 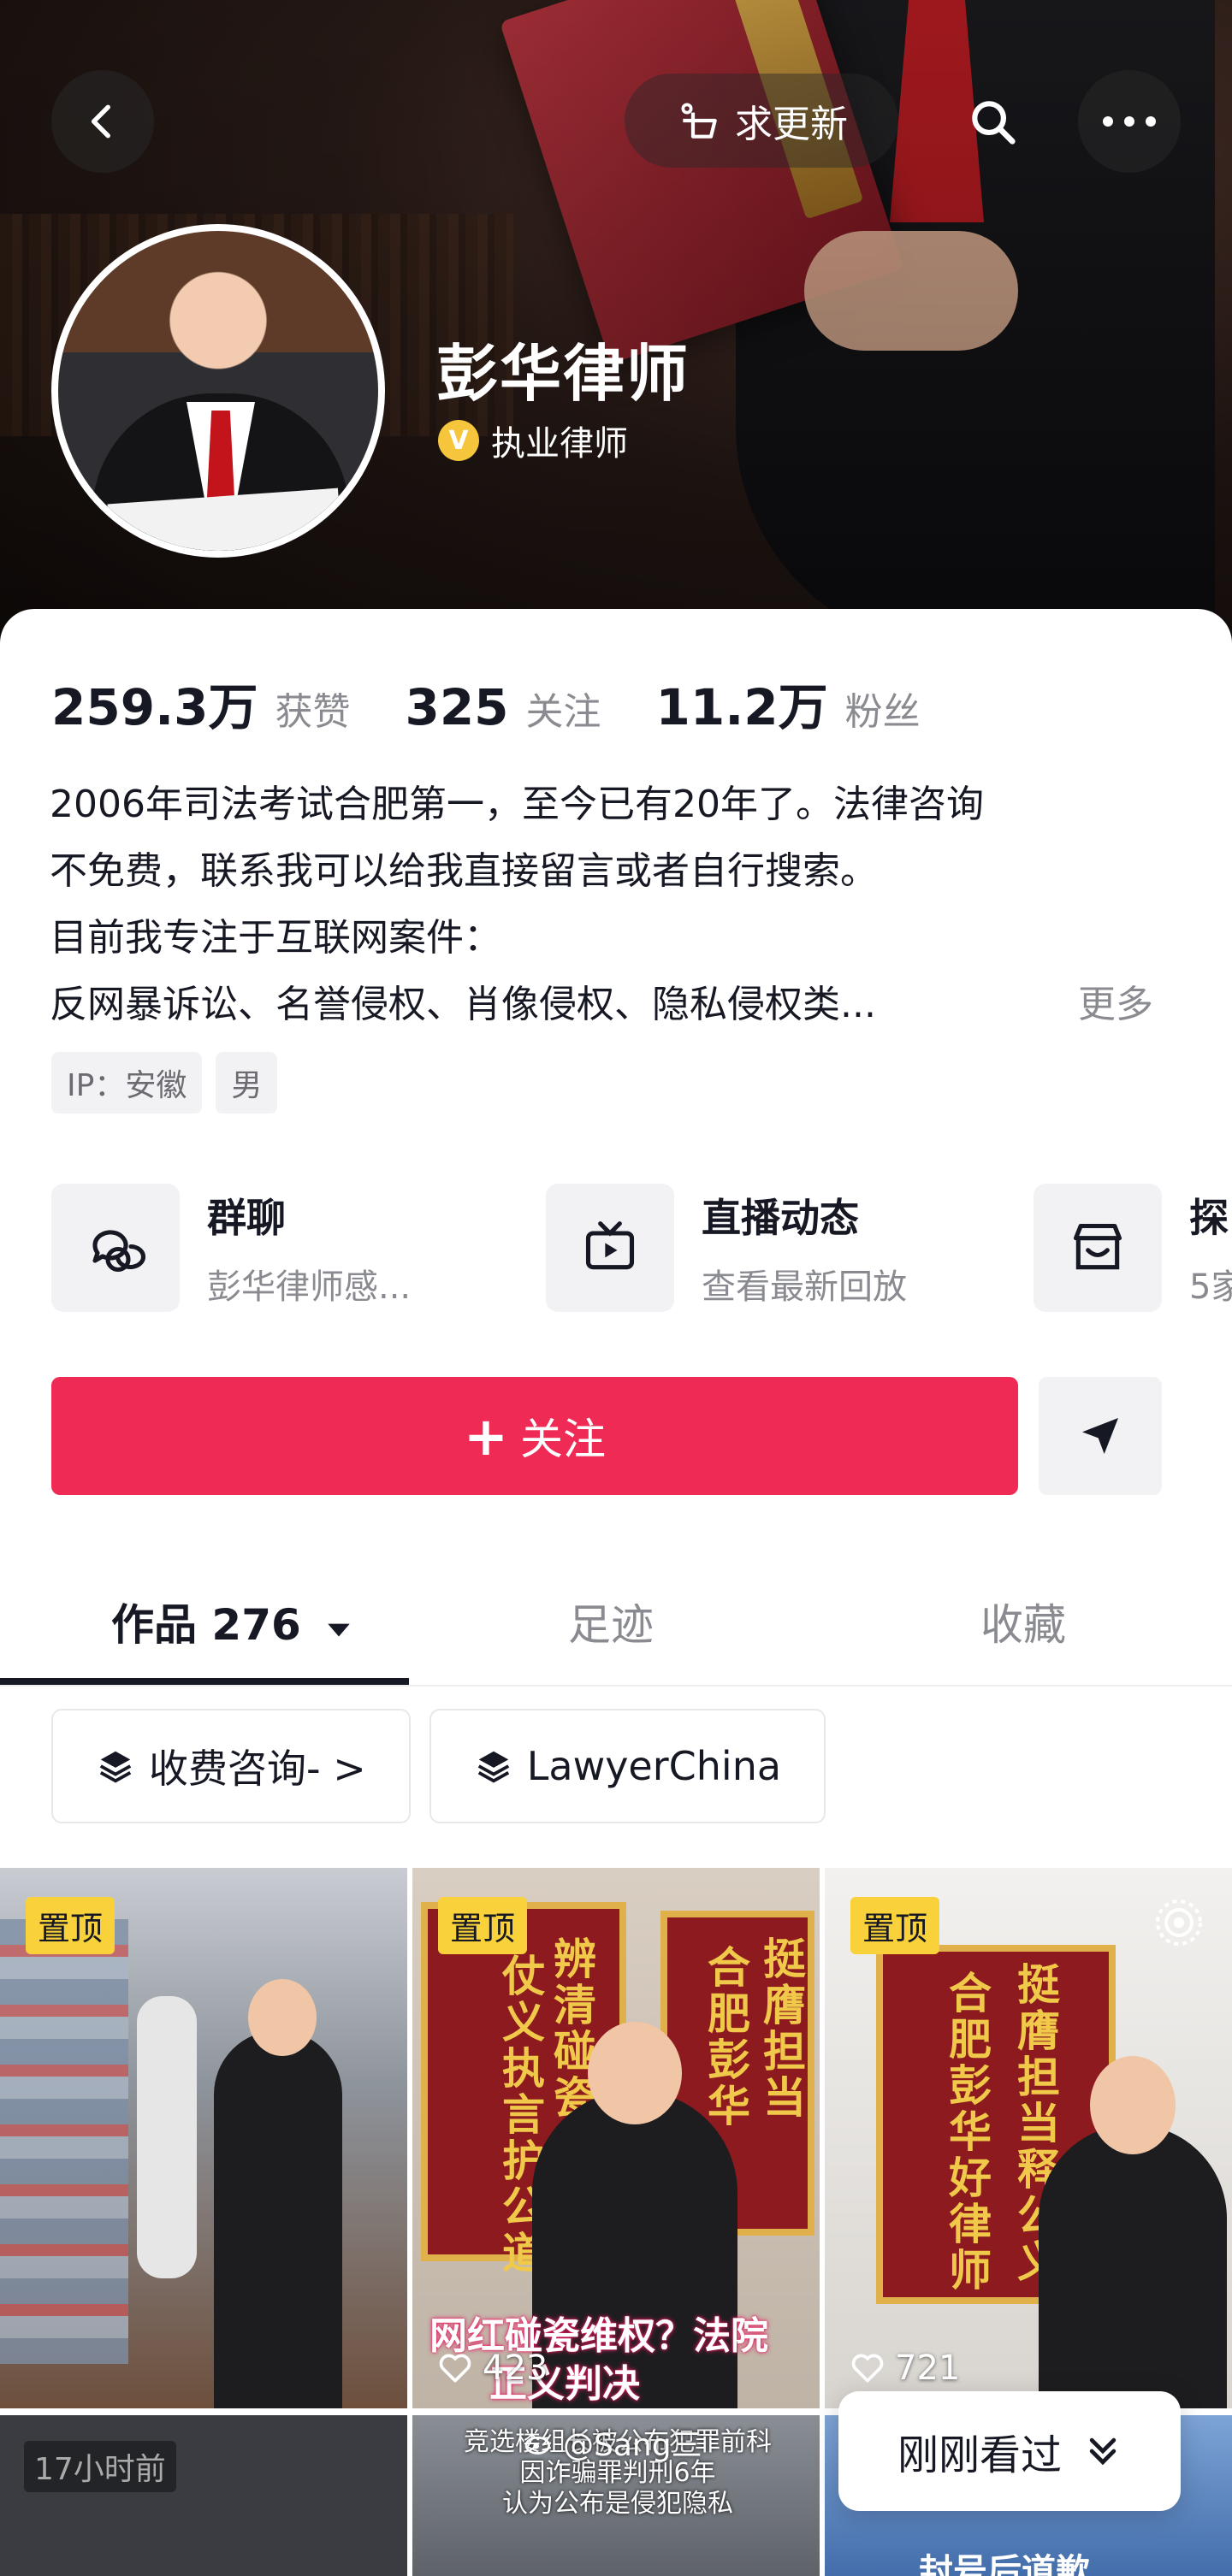 What do you see at coordinates (563, 374) in the screenshot?
I see `profile-name: 彭华律师` at bounding box center [563, 374].